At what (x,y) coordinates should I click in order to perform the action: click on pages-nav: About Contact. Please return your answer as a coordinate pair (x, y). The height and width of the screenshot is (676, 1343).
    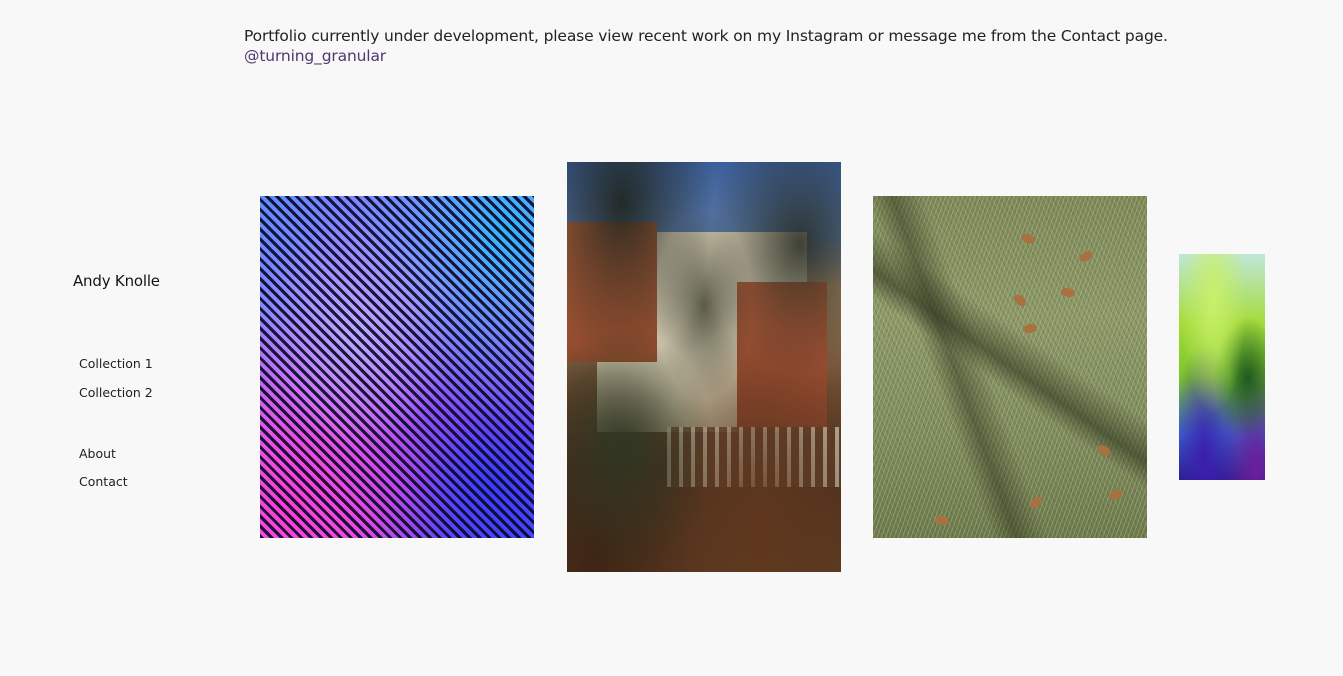
    Looking at the image, I should click on (103, 474).